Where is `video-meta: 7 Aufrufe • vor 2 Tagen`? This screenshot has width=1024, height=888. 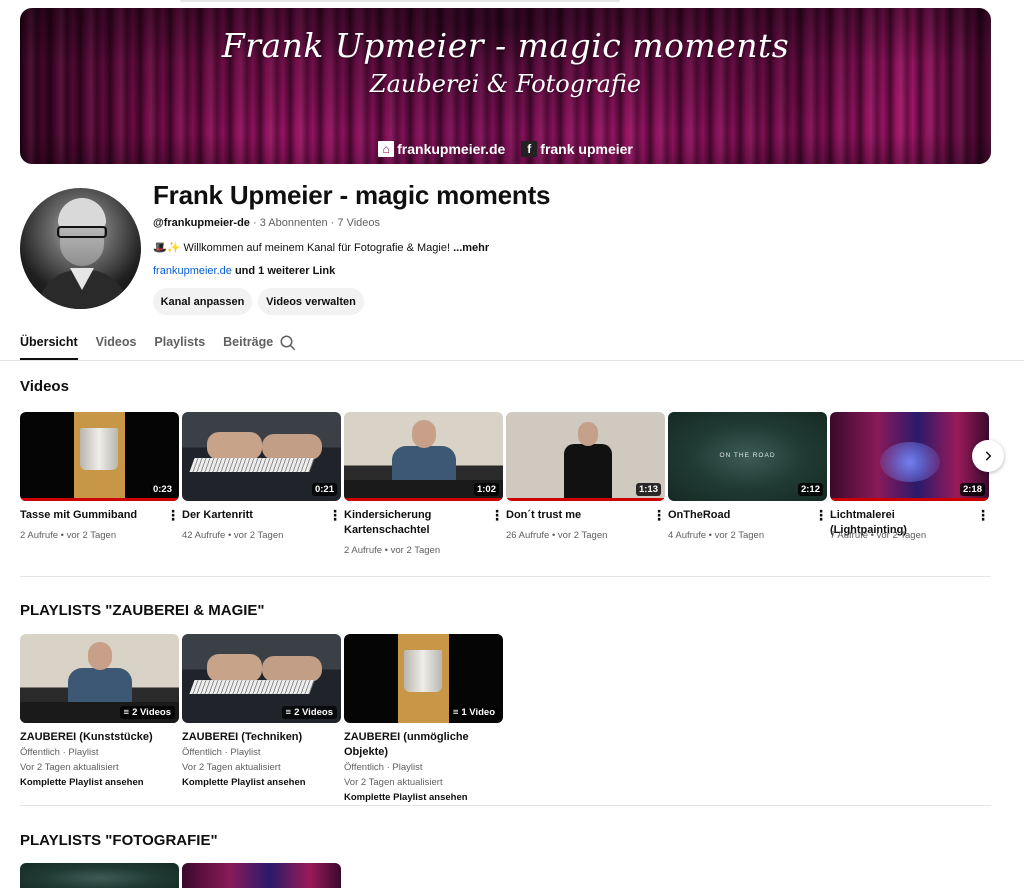 video-meta: 7 Aufrufe • vor 2 Tagen is located at coordinates (878, 535).